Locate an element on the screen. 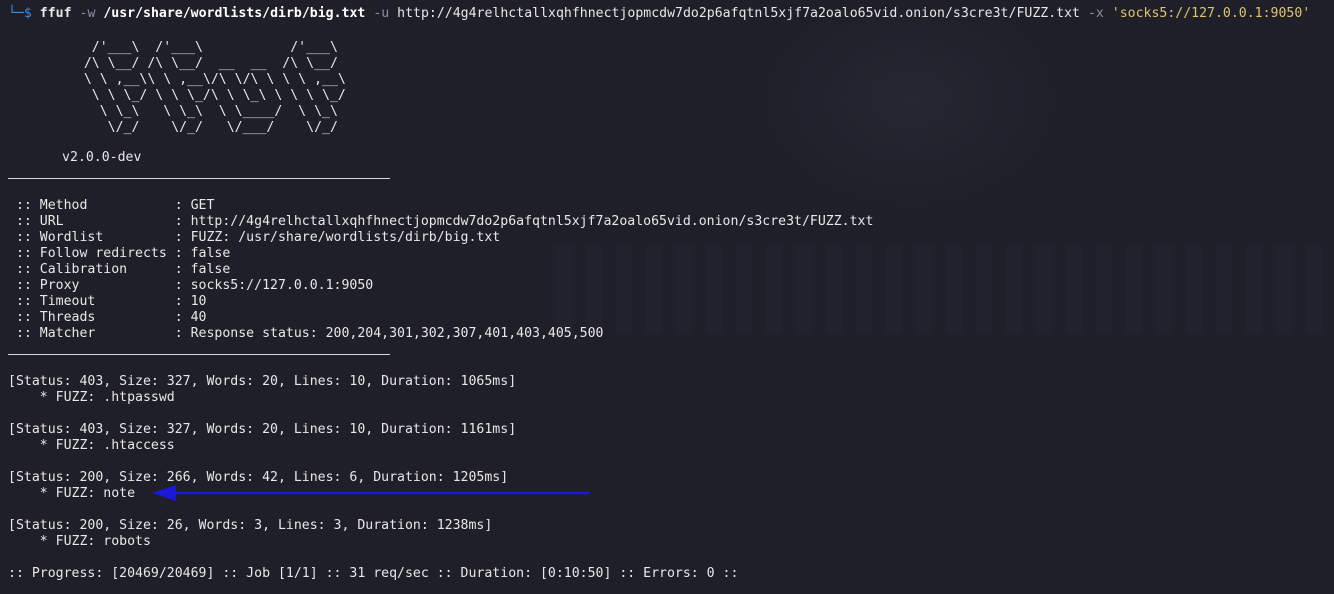 Image resolution: width=1334 pixels, height=594 pixels. command-program: ffuf is located at coordinates (55, 13).